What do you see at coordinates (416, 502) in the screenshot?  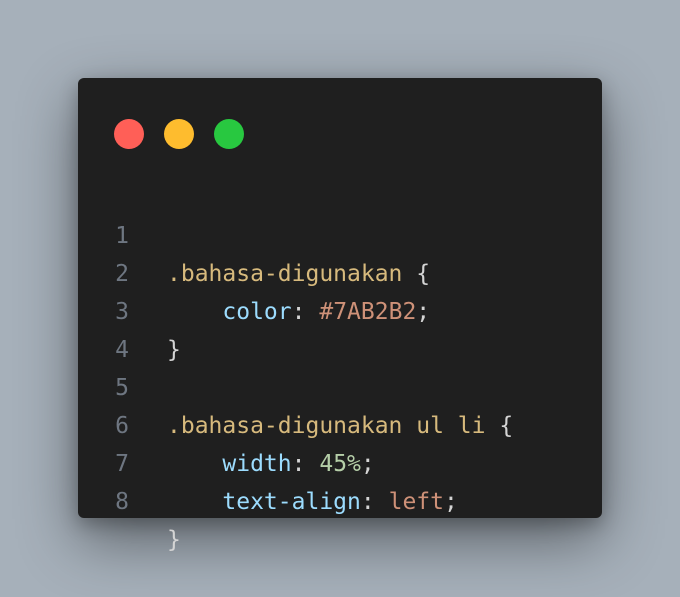 I see `css-value: left` at bounding box center [416, 502].